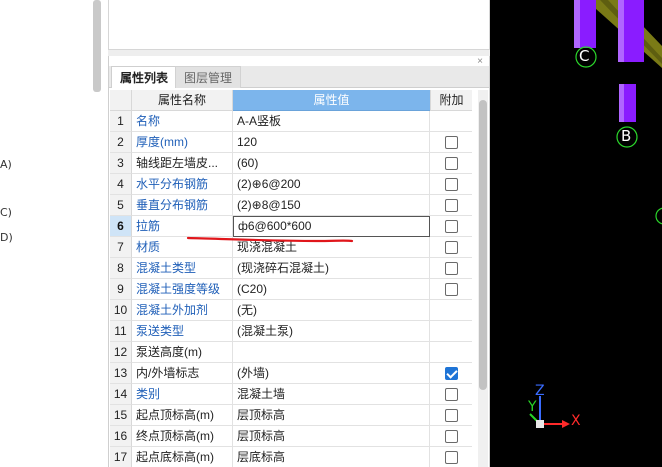 This screenshot has width=662, height=467. What do you see at coordinates (331, 100) in the screenshot?
I see `header-property-value: 属性值` at bounding box center [331, 100].